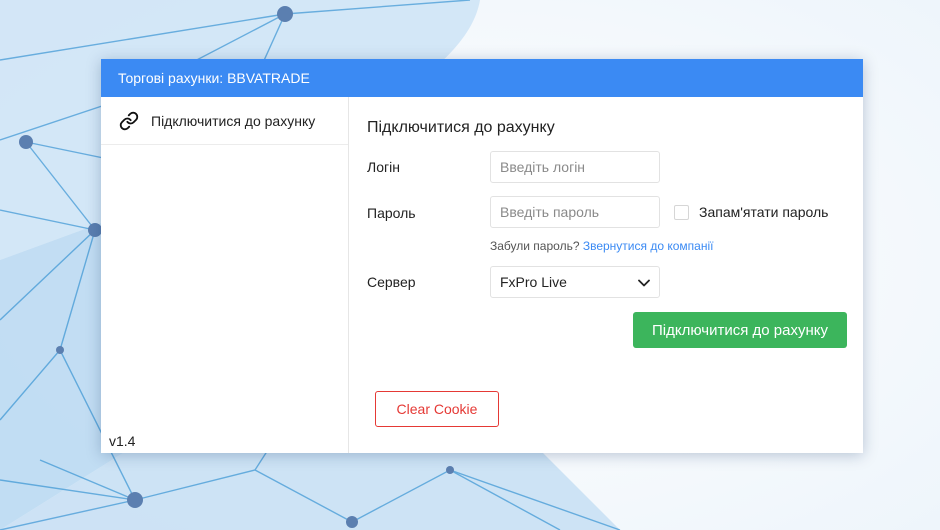  Describe the element at coordinates (383, 167) in the screenshot. I see `login-label: Логін` at that location.